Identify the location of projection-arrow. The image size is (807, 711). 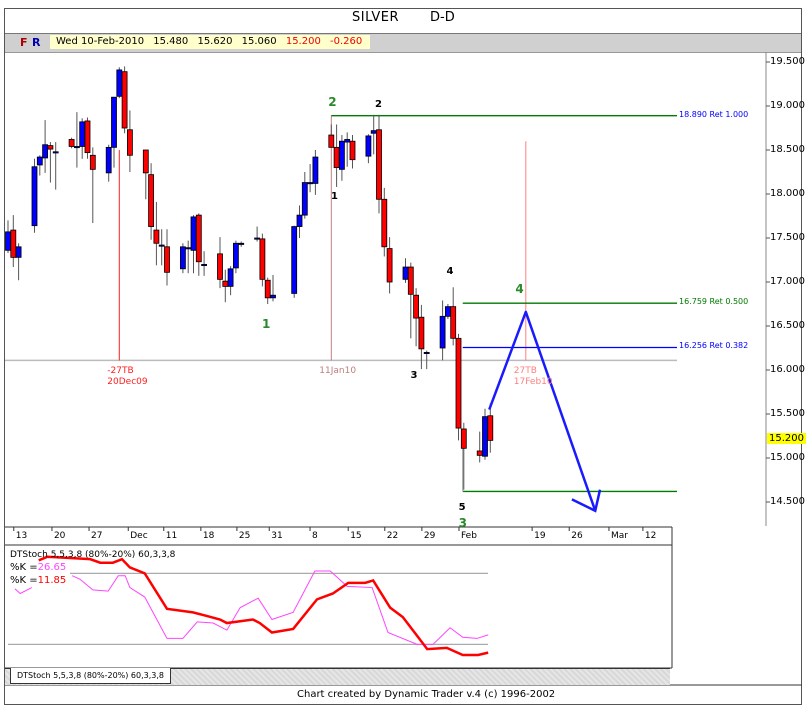
(542, 411).